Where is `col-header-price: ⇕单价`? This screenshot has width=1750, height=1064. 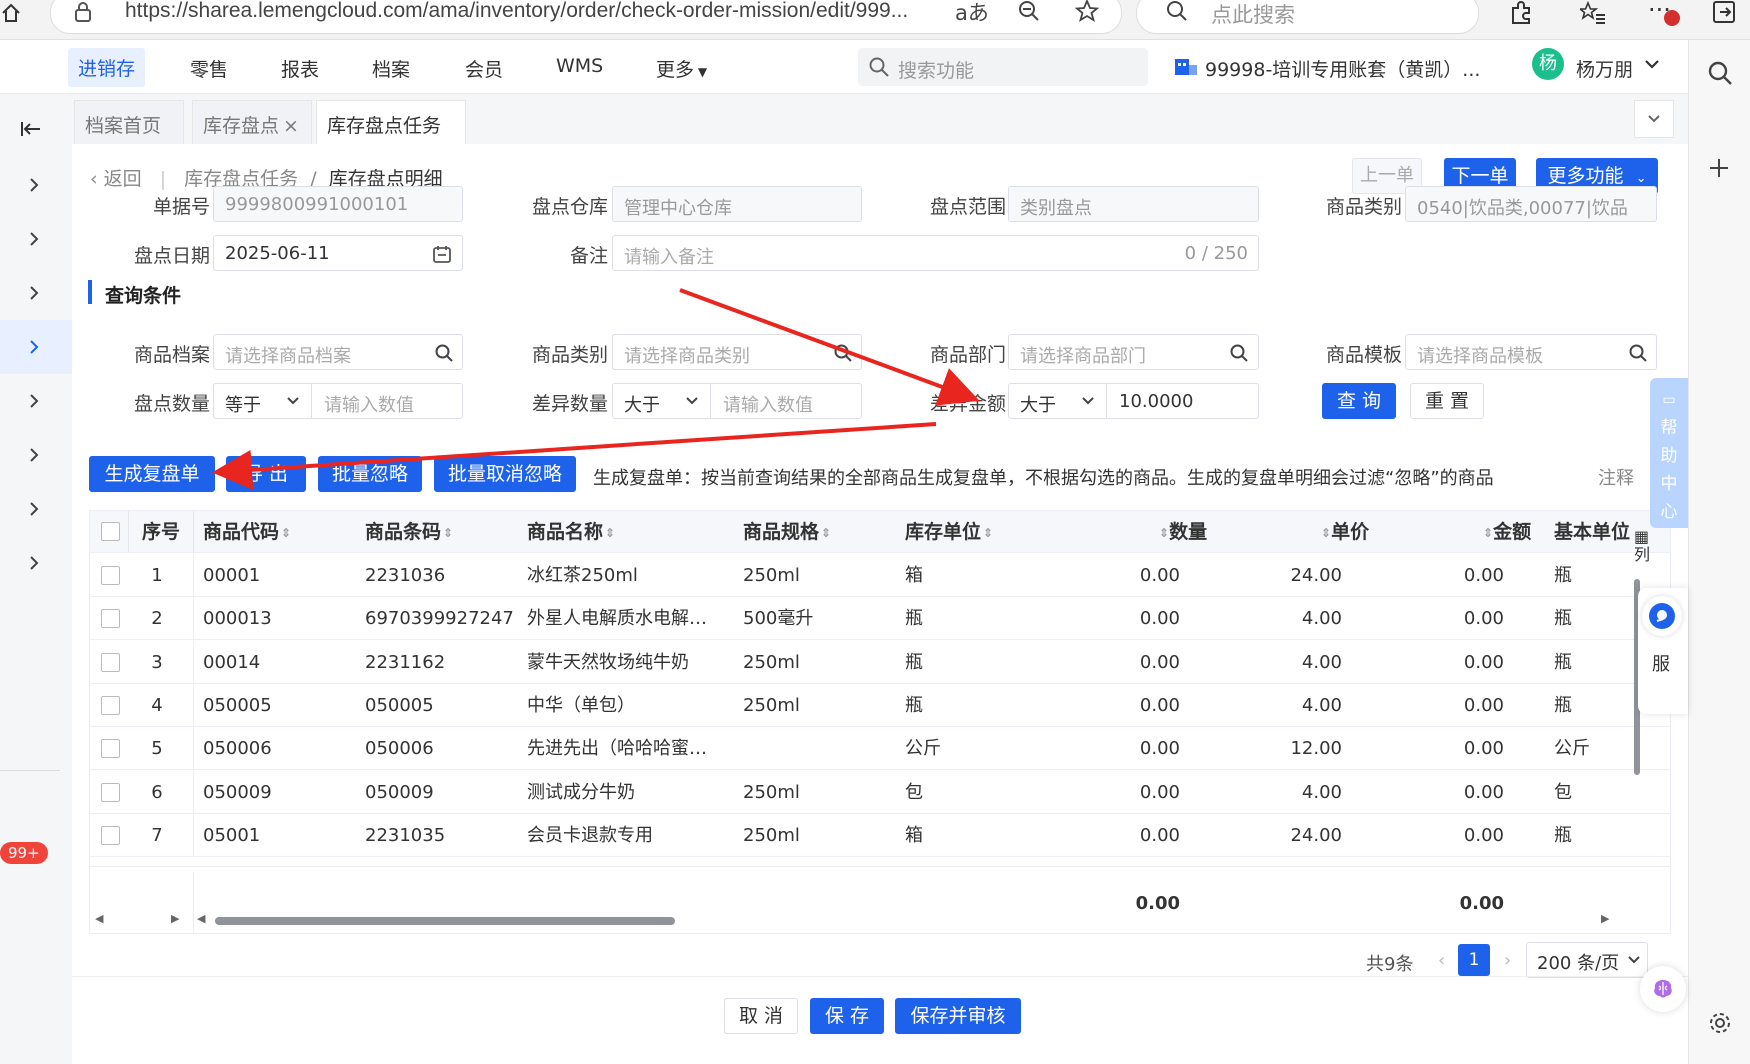
col-header-price: ⇕单价 is located at coordinates (1344, 532).